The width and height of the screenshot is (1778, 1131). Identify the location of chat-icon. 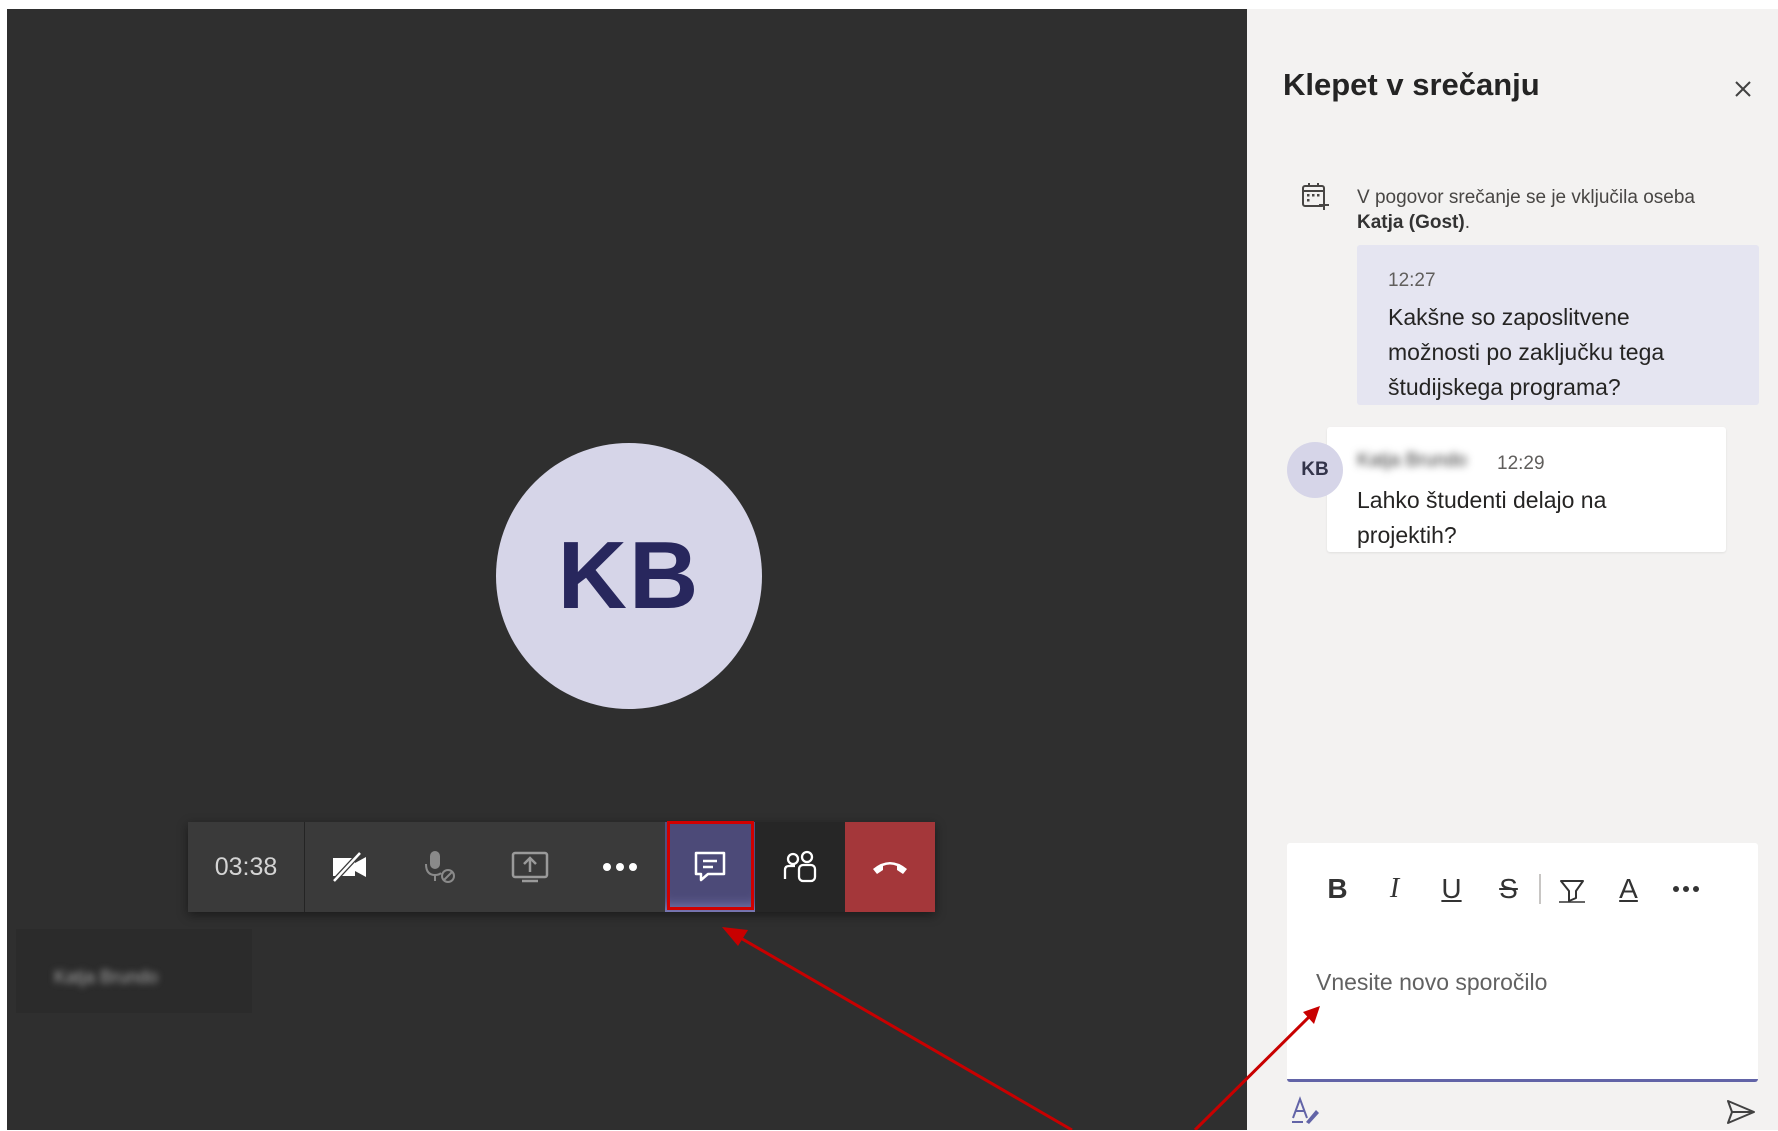
(710, 866).